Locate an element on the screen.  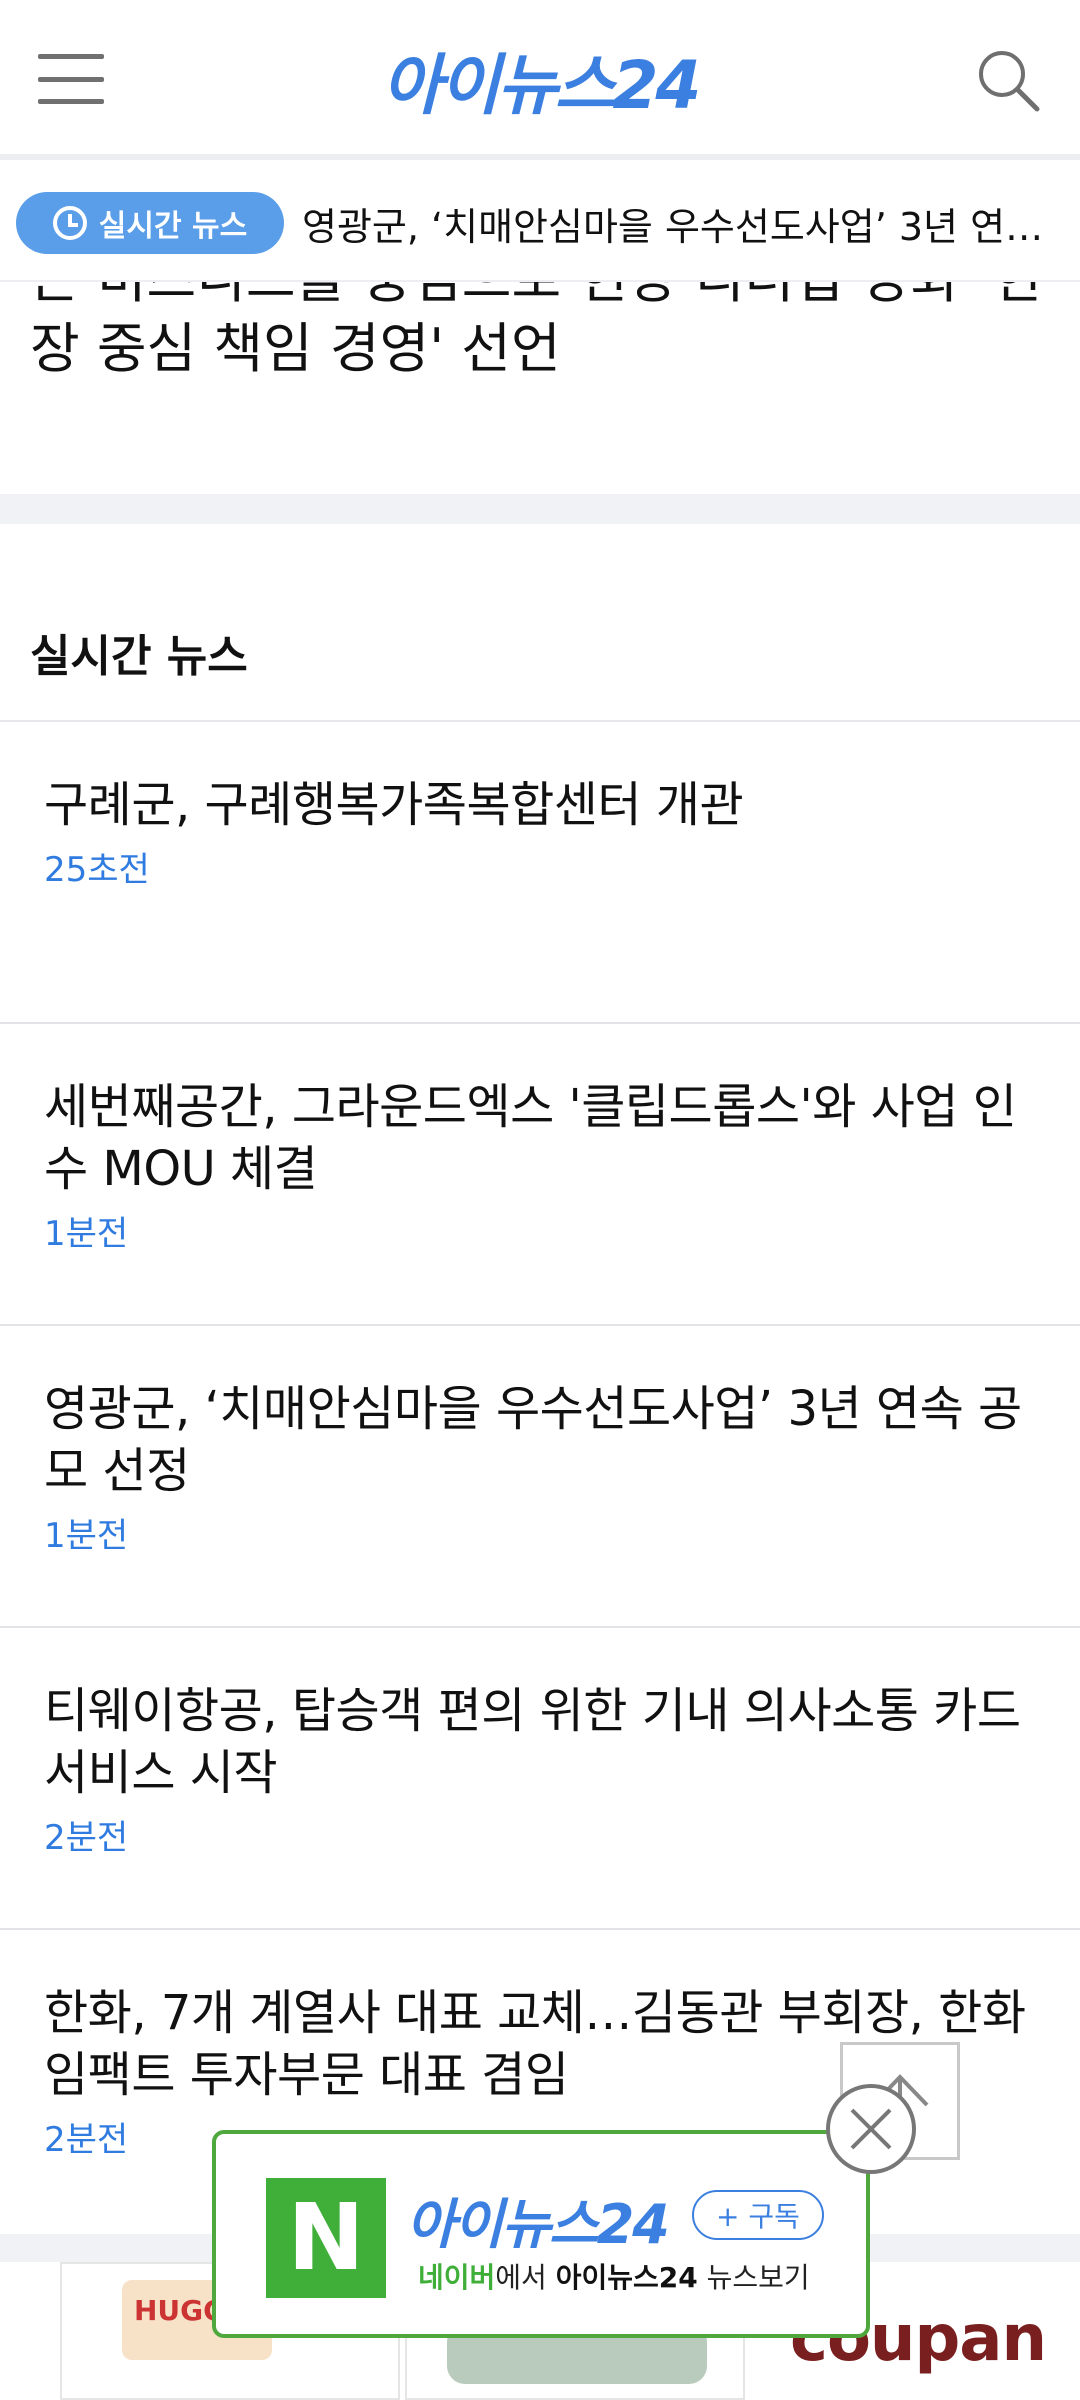
news-time: 25초전 is located at coordinates (97, 870).